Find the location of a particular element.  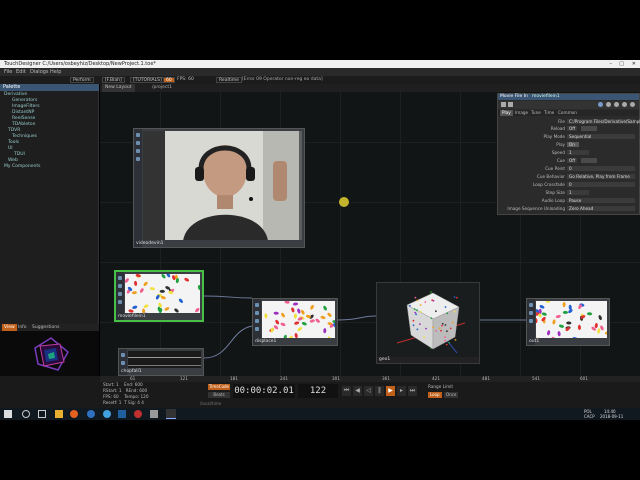

blah-button: [F.Blah] is located at coordinates (113, 80).